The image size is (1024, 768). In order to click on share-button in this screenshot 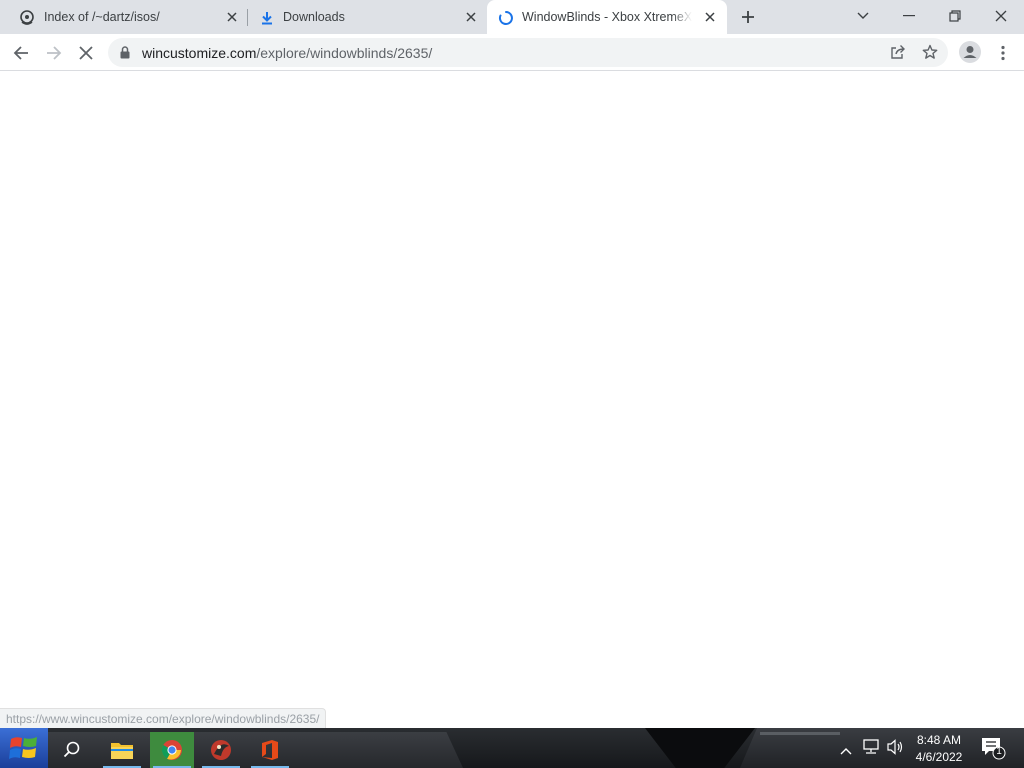, I will do `click(898, 52)`.